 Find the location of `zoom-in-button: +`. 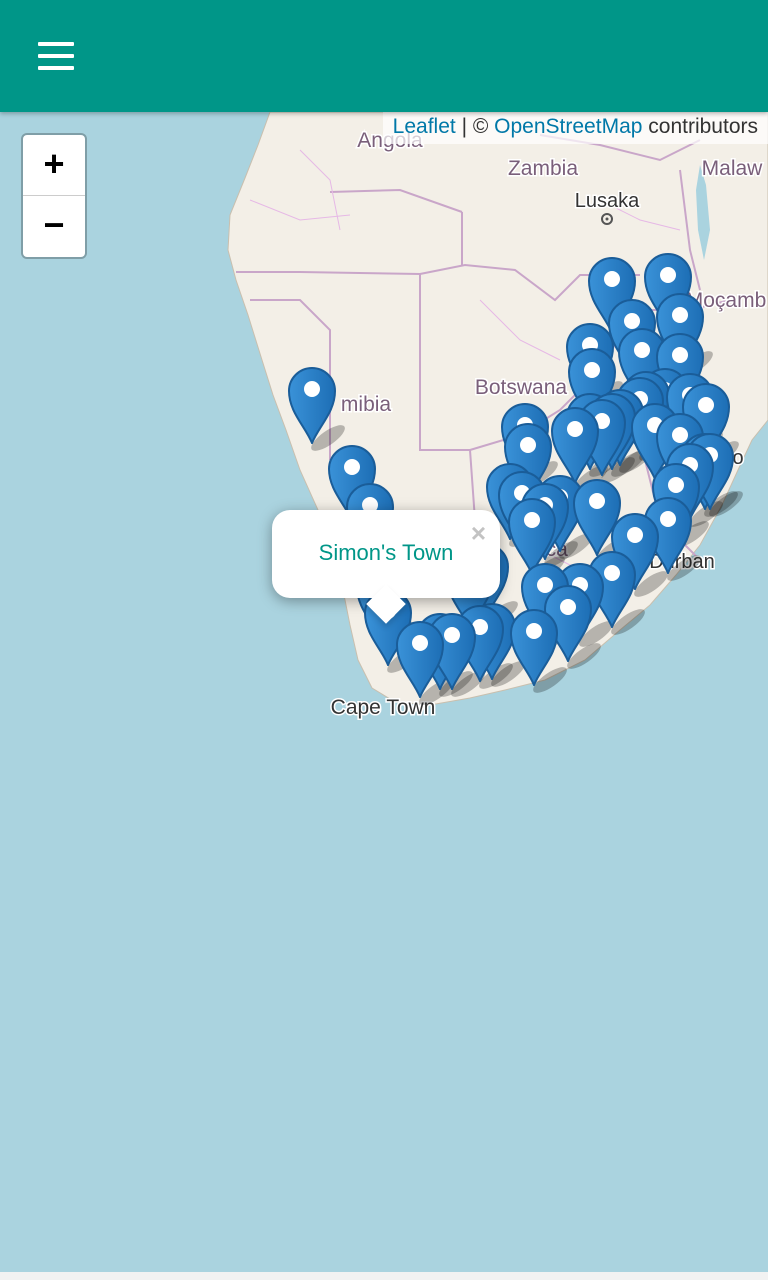

zoom-in-button: + is located at coordinates (54, 165).